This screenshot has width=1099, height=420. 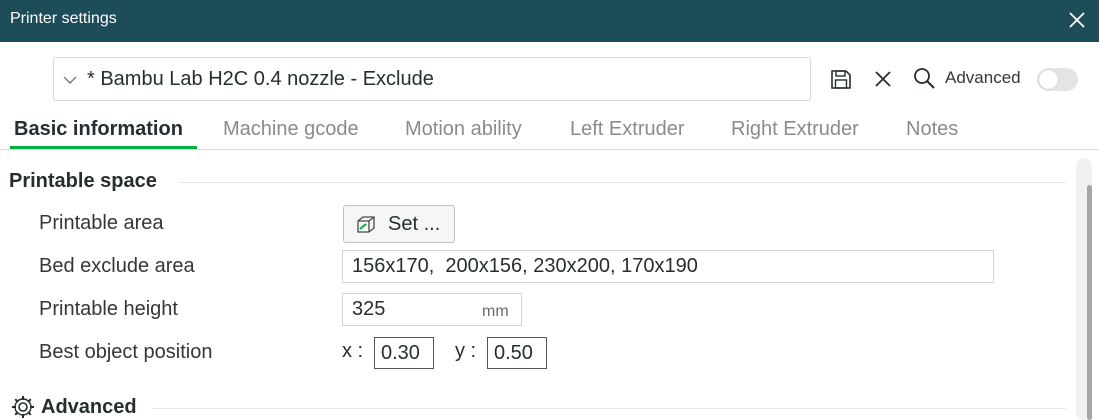 I want to click on bed-exclude-area-input, so click(x=668, y=266).